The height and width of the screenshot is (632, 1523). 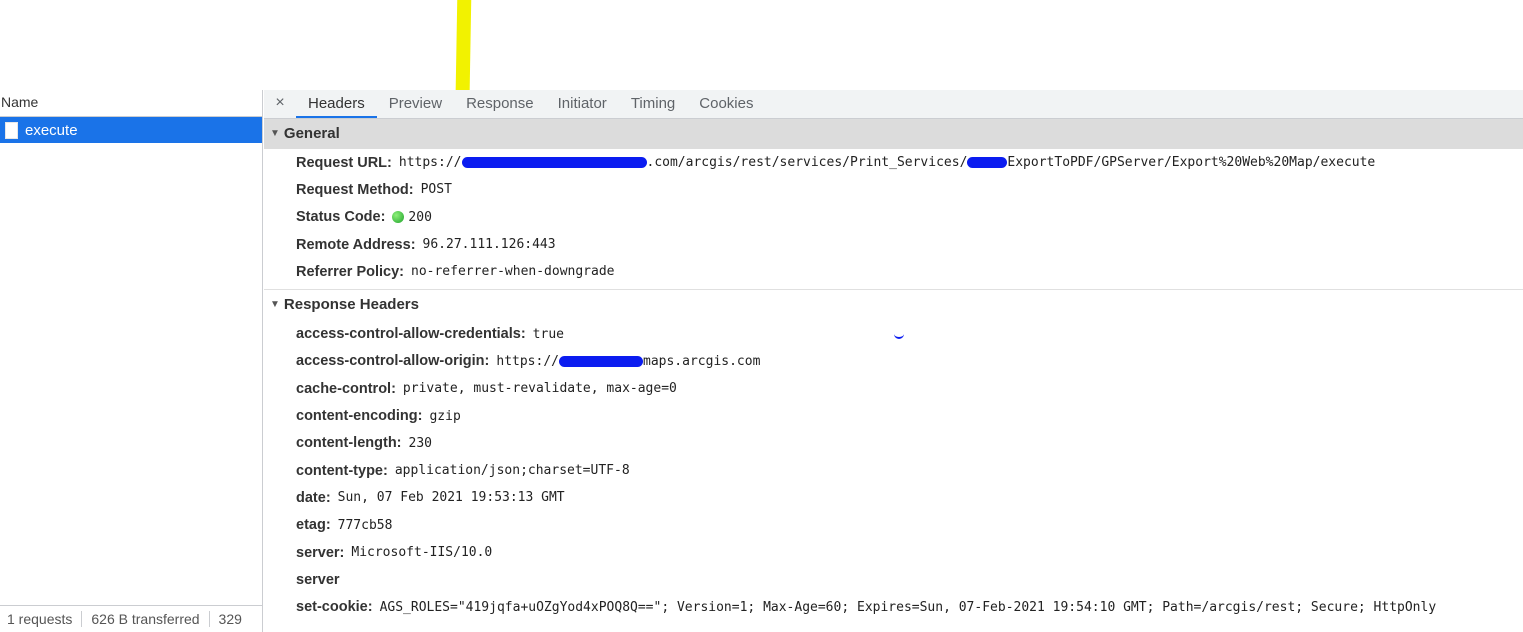 What do you see at coordinates (41, 619) in the screenshot?
I see `request-count: 1 requests` at bounding box center [41, 619].